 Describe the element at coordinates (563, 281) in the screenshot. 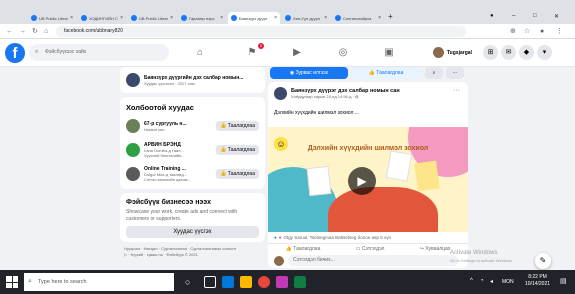

I see `notification-center-icon: ▤` at that location.